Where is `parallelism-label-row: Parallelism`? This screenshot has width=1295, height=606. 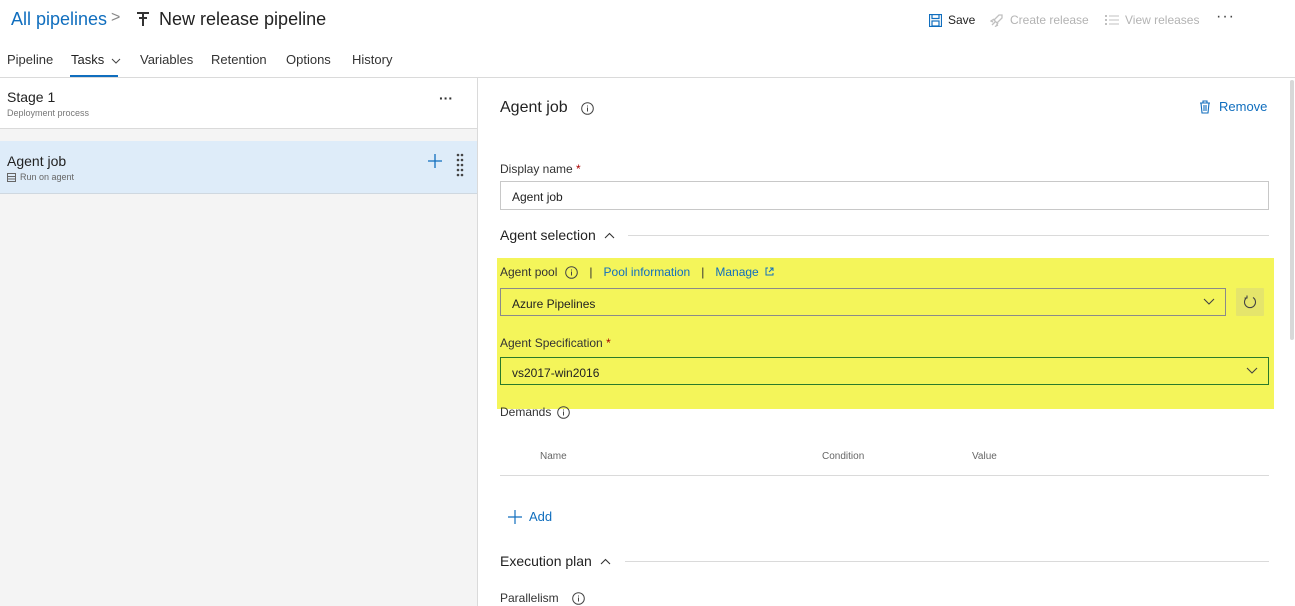
parallelism-label-row: Parallelism is located at coordinates (542, 598).